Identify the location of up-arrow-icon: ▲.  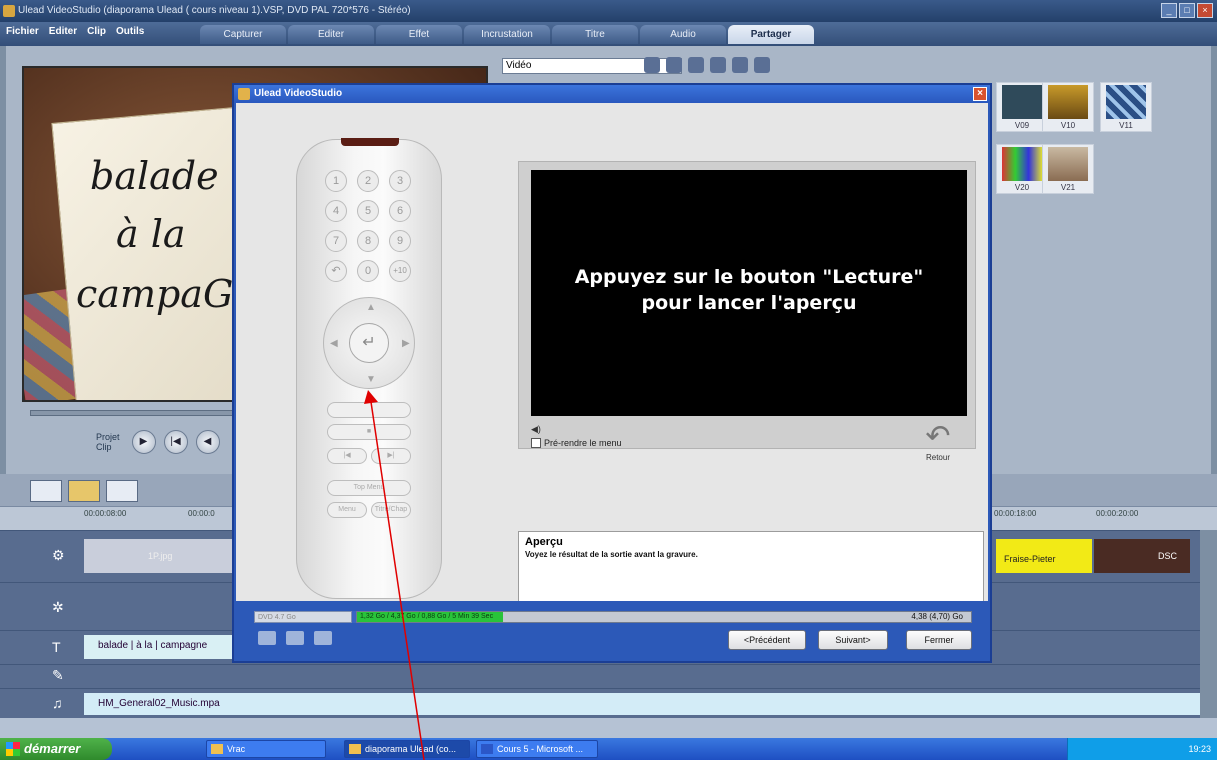
(371, 307).